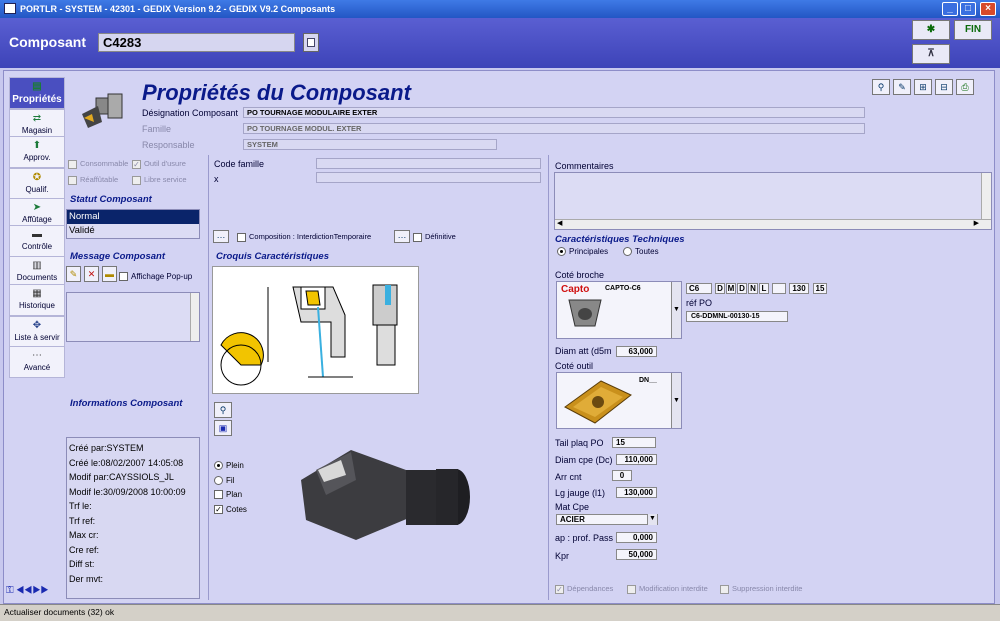 The width and height of the screenshot is (1000, 621). I want to click on code-cell: 15, so click(820, 288).